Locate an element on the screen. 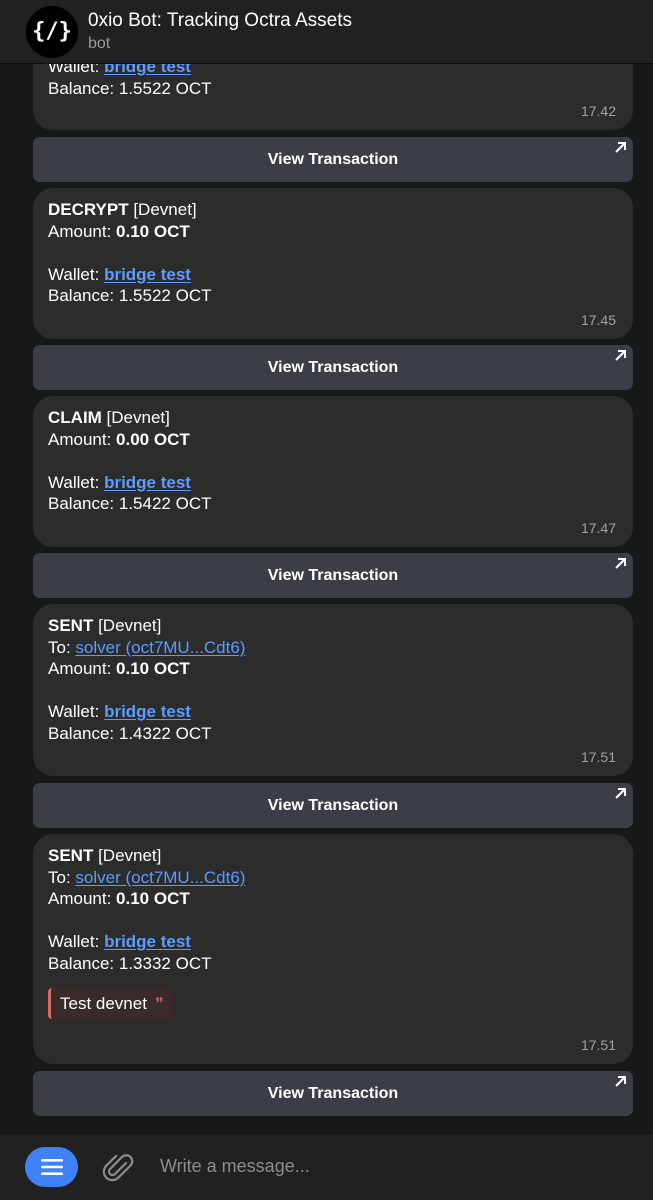  bot-menu-button is located at coordinates (51, 1167).